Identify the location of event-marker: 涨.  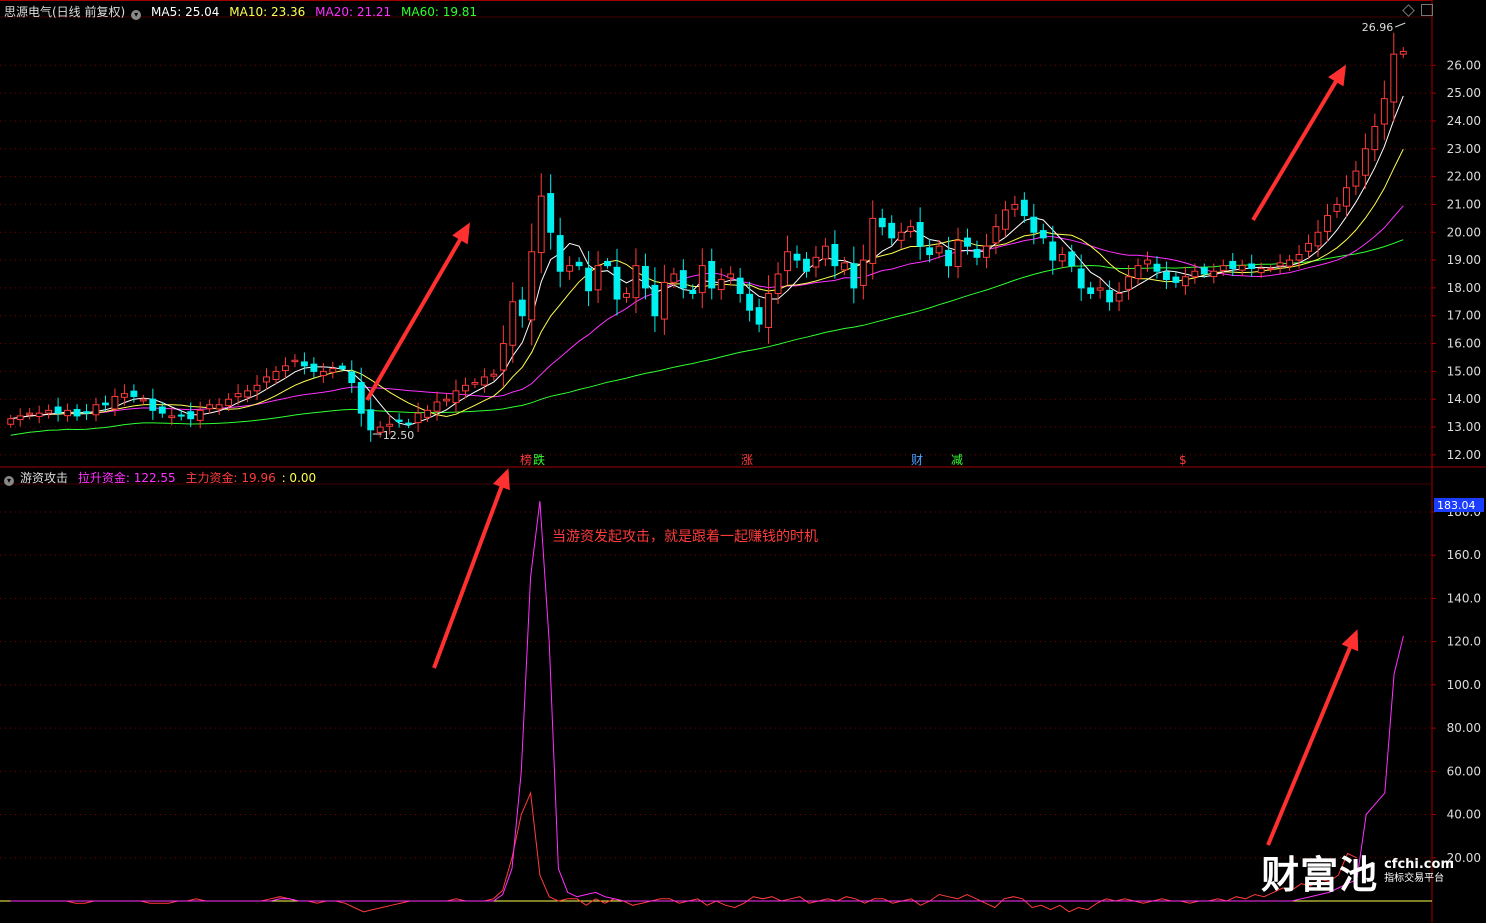
(747, 459).